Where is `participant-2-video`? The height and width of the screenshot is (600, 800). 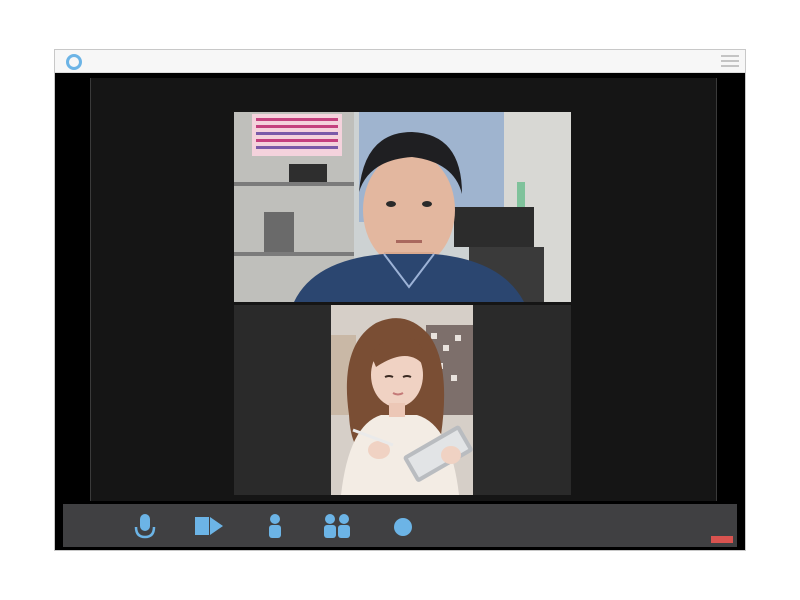
participant-2-video is located at coordinates (402, 400).